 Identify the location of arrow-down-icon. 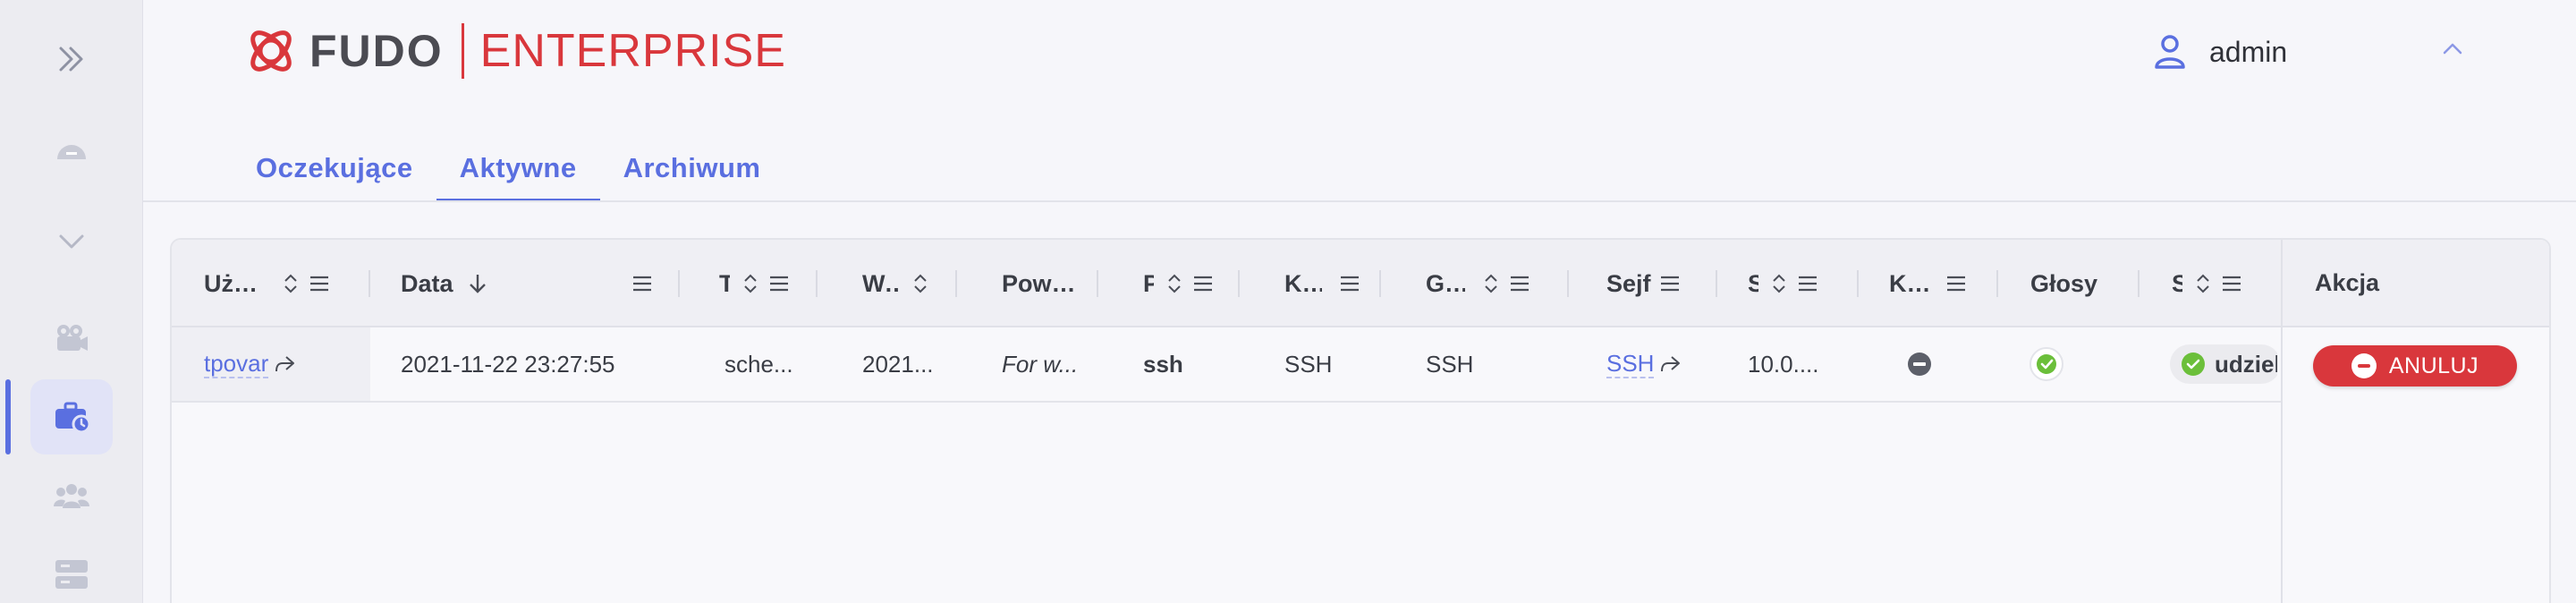
(477, 283).